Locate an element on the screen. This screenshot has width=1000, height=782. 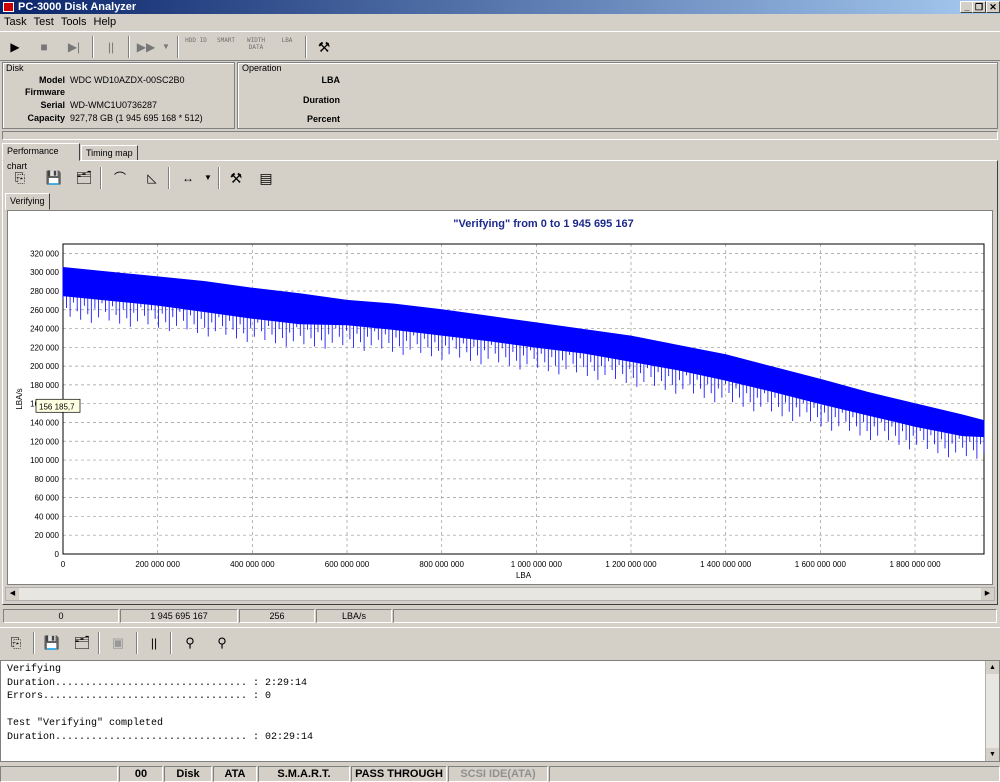
x-tick-label: 1 400 000 000 is located at coordinates (726, 564).